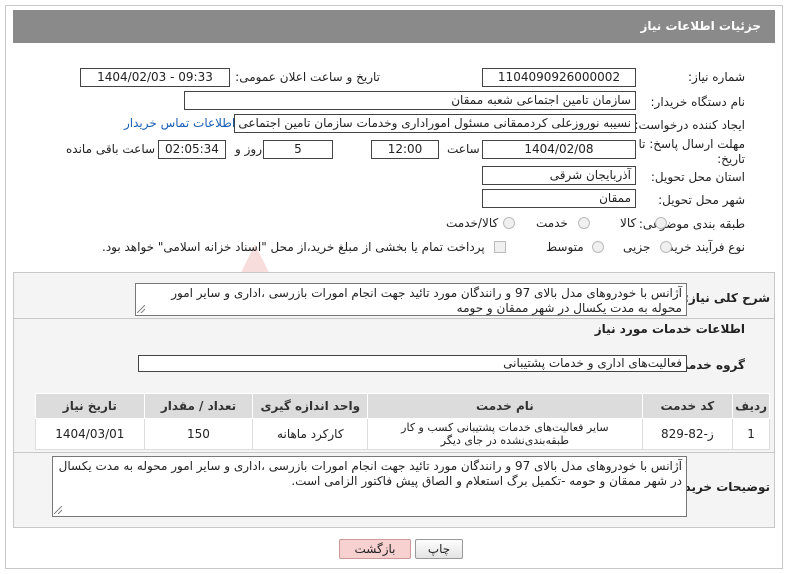  Describe the element at coordinates (394, 26) in the screenshot. I see `header-bar: جزئیات اطلاعات نیاز` at that location.